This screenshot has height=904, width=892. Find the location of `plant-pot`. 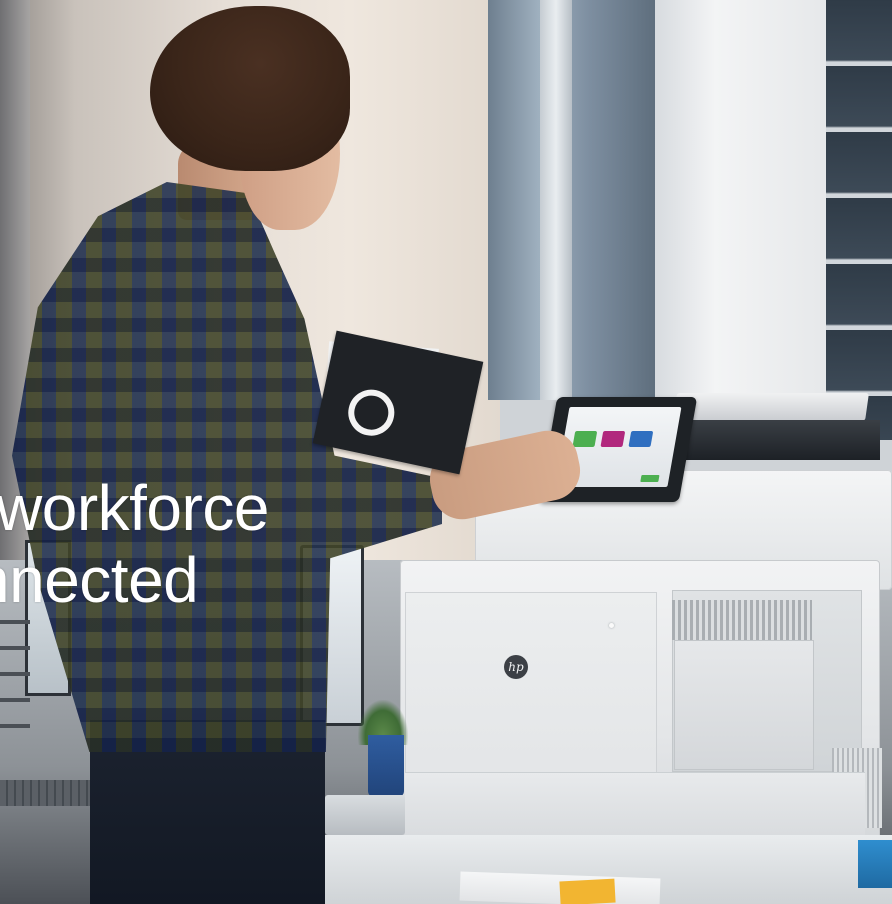

plant-pot is located at coordinates (386, 766).